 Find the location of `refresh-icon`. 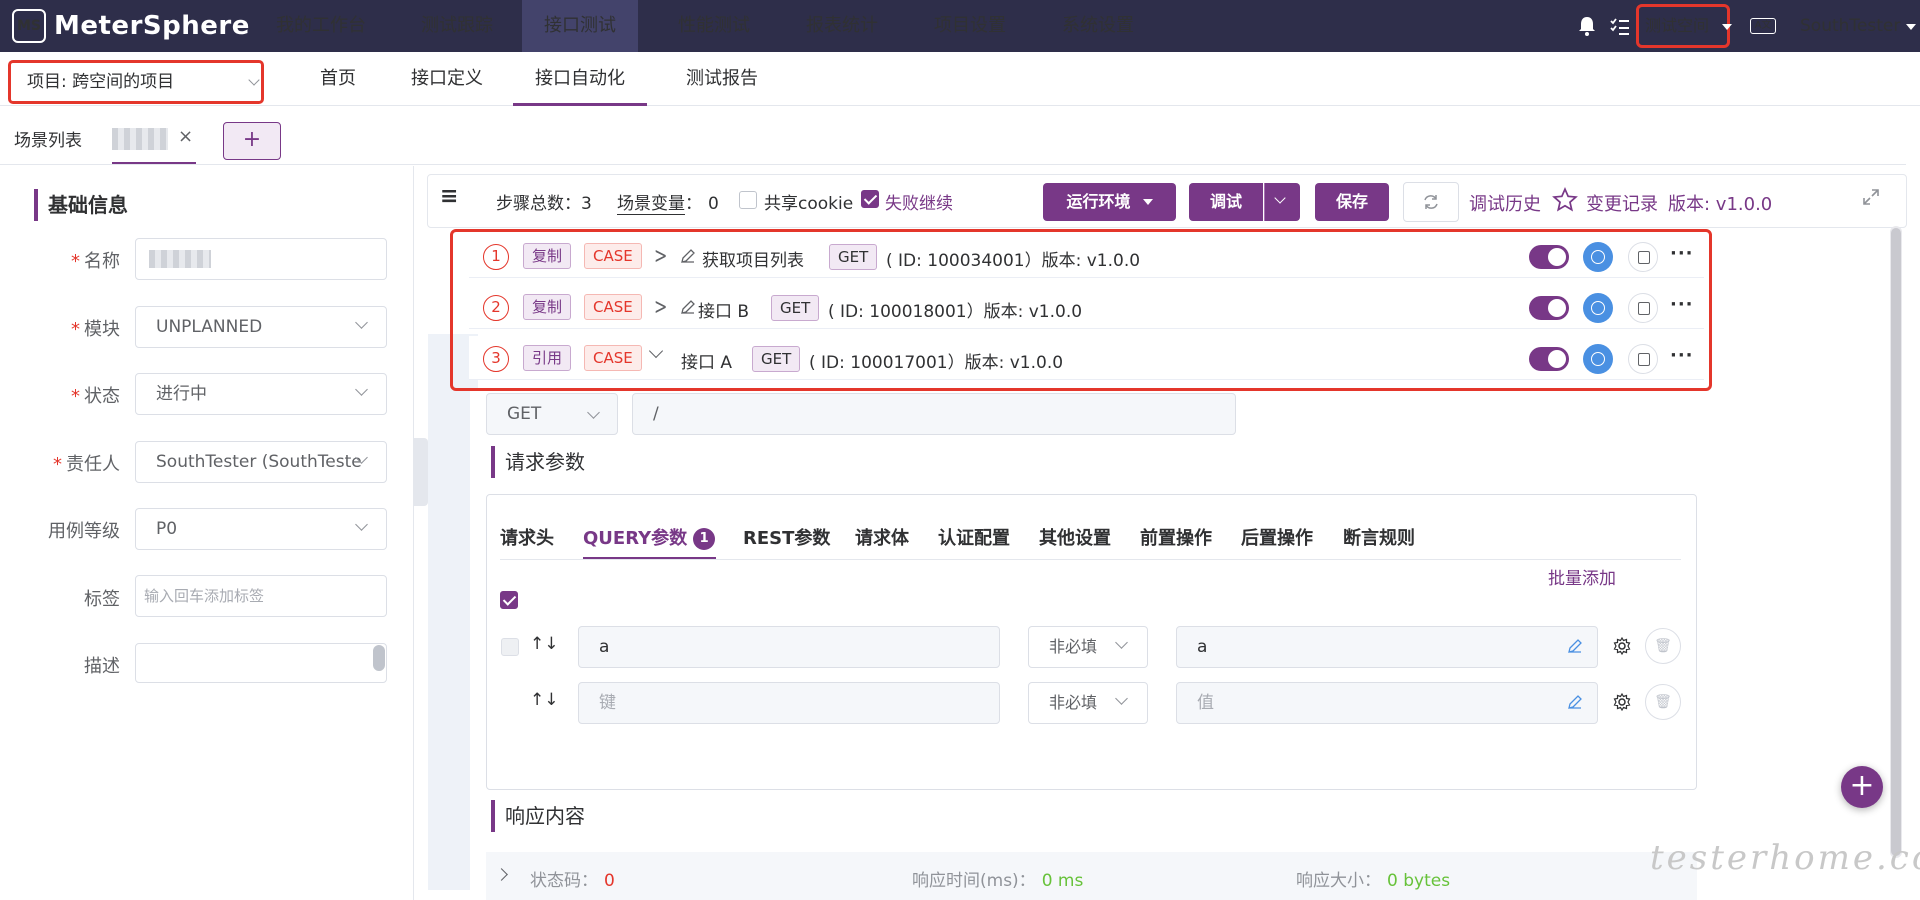

refresh-icon is located at coordinates (1431, 202).